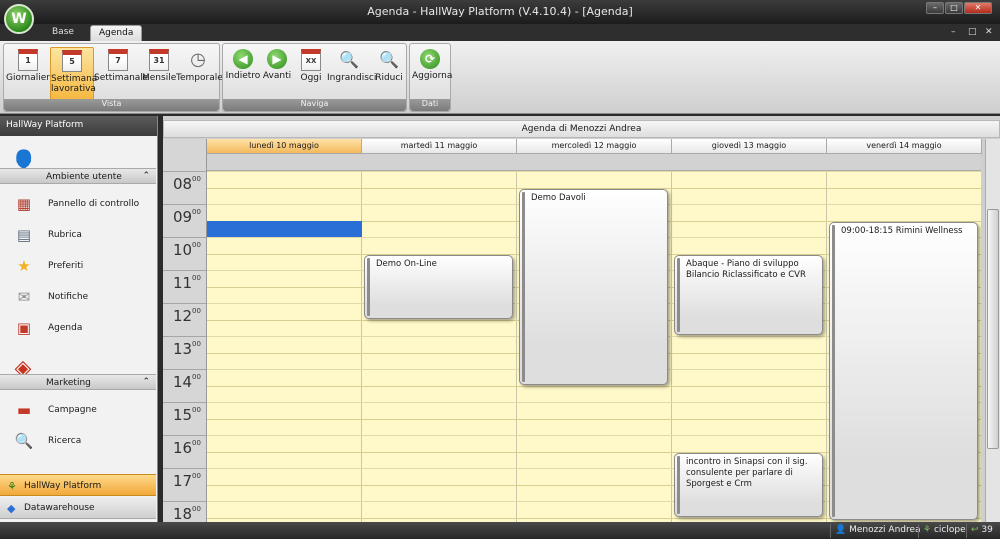  What do you see at coordinates (927, 530) in the screenshot?
I see `server-icon: ⚘` at bounding box center [927, 530].